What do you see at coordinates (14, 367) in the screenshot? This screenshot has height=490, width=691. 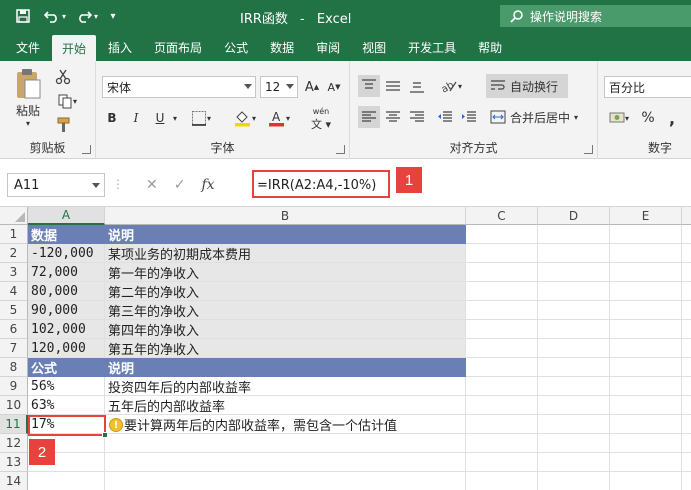 I see `row-header: 8` at bounding box center [14, 367].